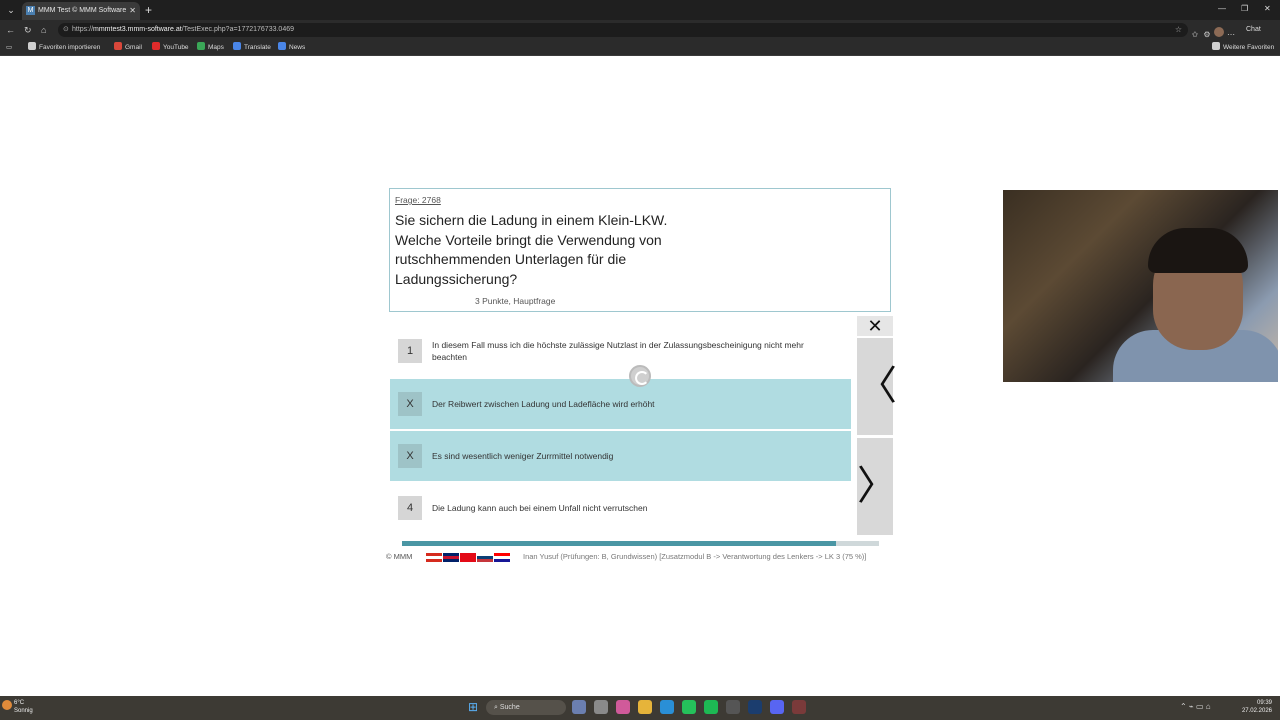 The image size is (1280, 720). I want to click on next-question-button: 〉, so click(877, 486).